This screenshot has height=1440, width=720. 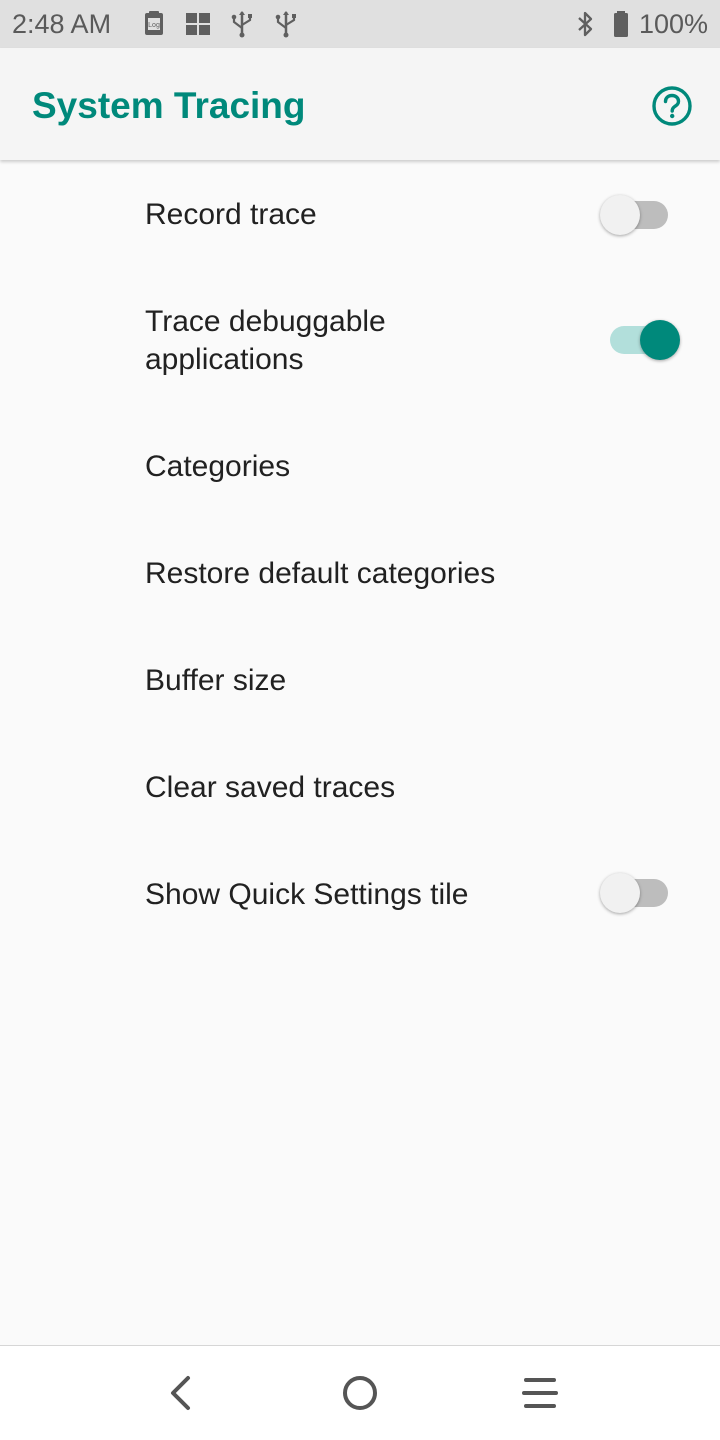 I want to click on log-notification-icon: Log, so click(x=154, y=23).